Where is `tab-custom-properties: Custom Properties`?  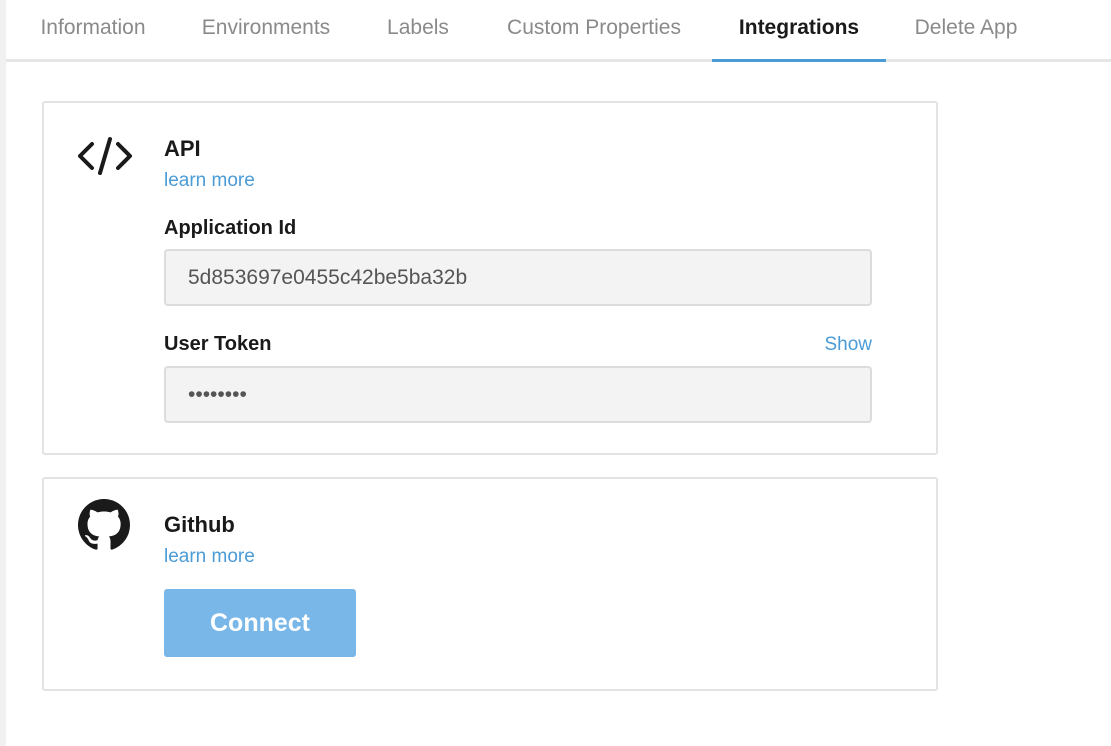 tab-custom-properties: Custom Properties is located at coordinates (594, 31).